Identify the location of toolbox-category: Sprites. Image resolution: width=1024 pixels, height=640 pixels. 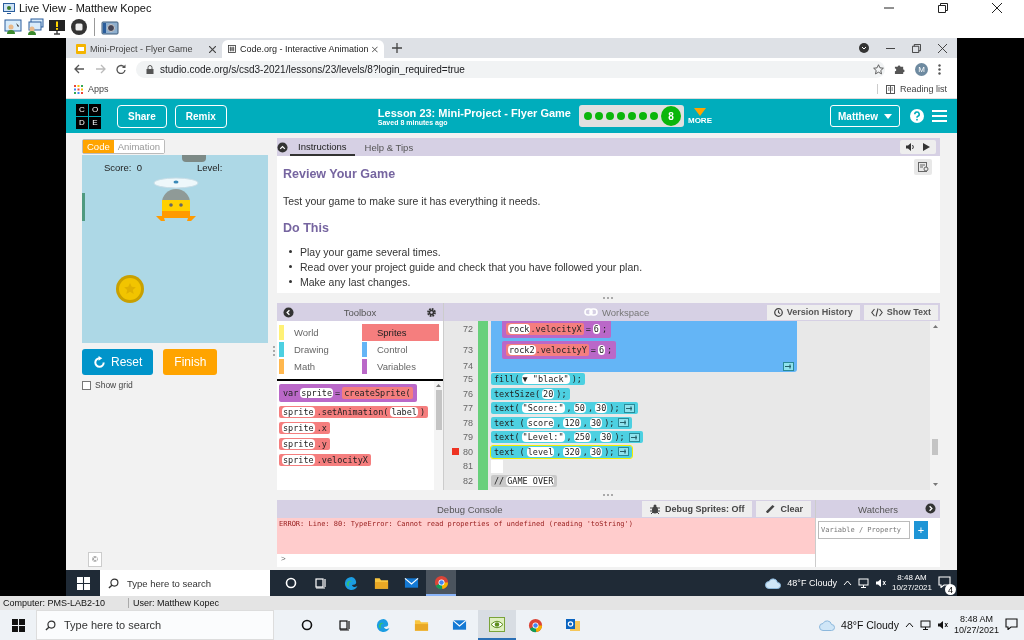
(400, 332).